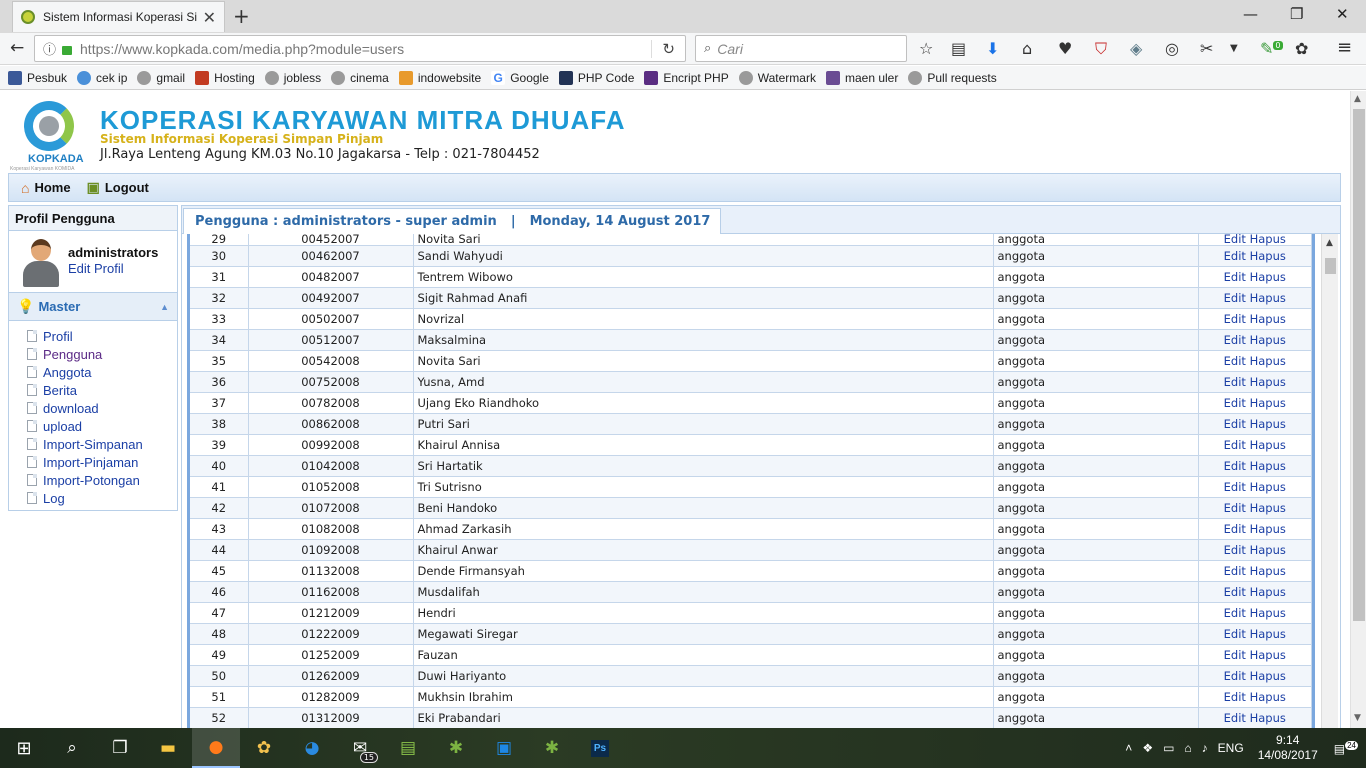 The image size is (1366, 768). Describe the element at coordinates (1357, 99) in the screenshot. I see `page-scroll-up-icon: ▲` at that location.